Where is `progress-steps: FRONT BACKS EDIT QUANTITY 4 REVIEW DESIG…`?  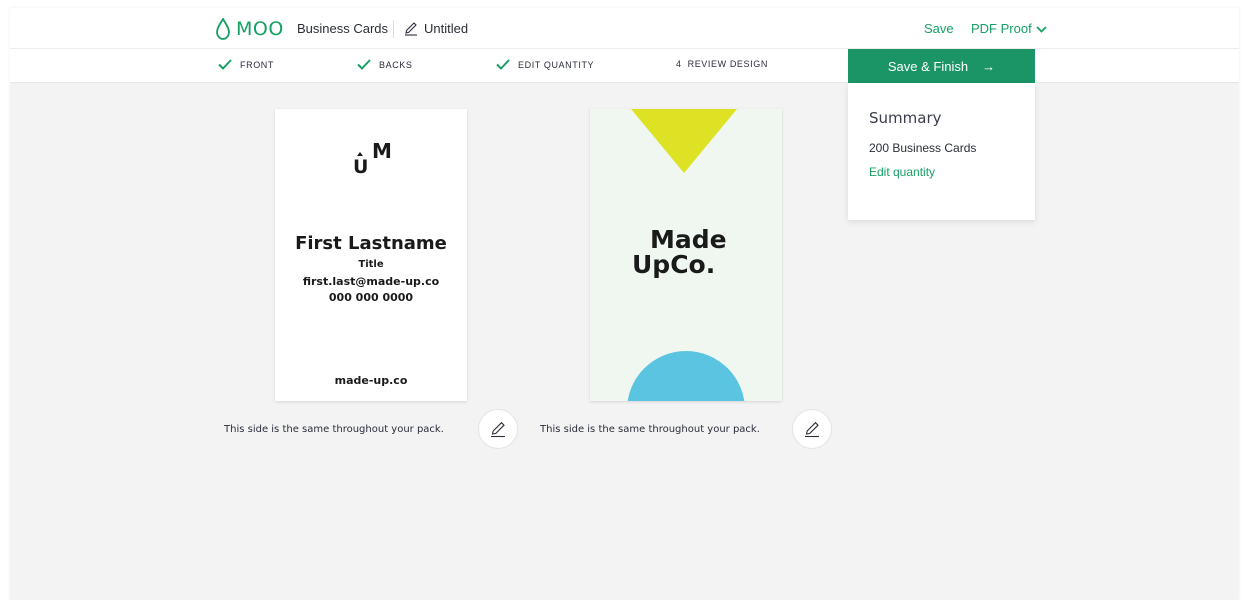 progress-steps: FRONT BACKS EDIT QUANTITY 4 REVIEW DESIG… is located at coordinates (624, 66).